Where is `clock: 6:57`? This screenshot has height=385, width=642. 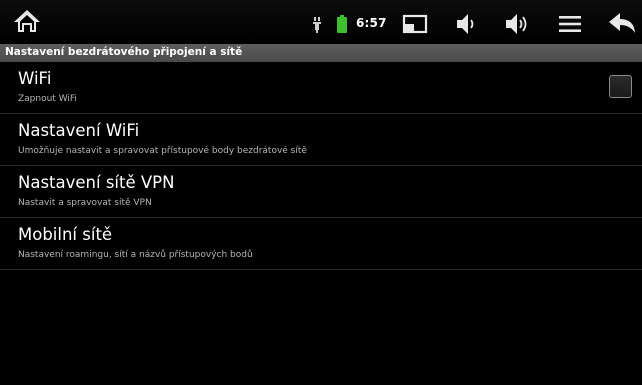
clock: 6:57 is located at coordinates (371, 23).